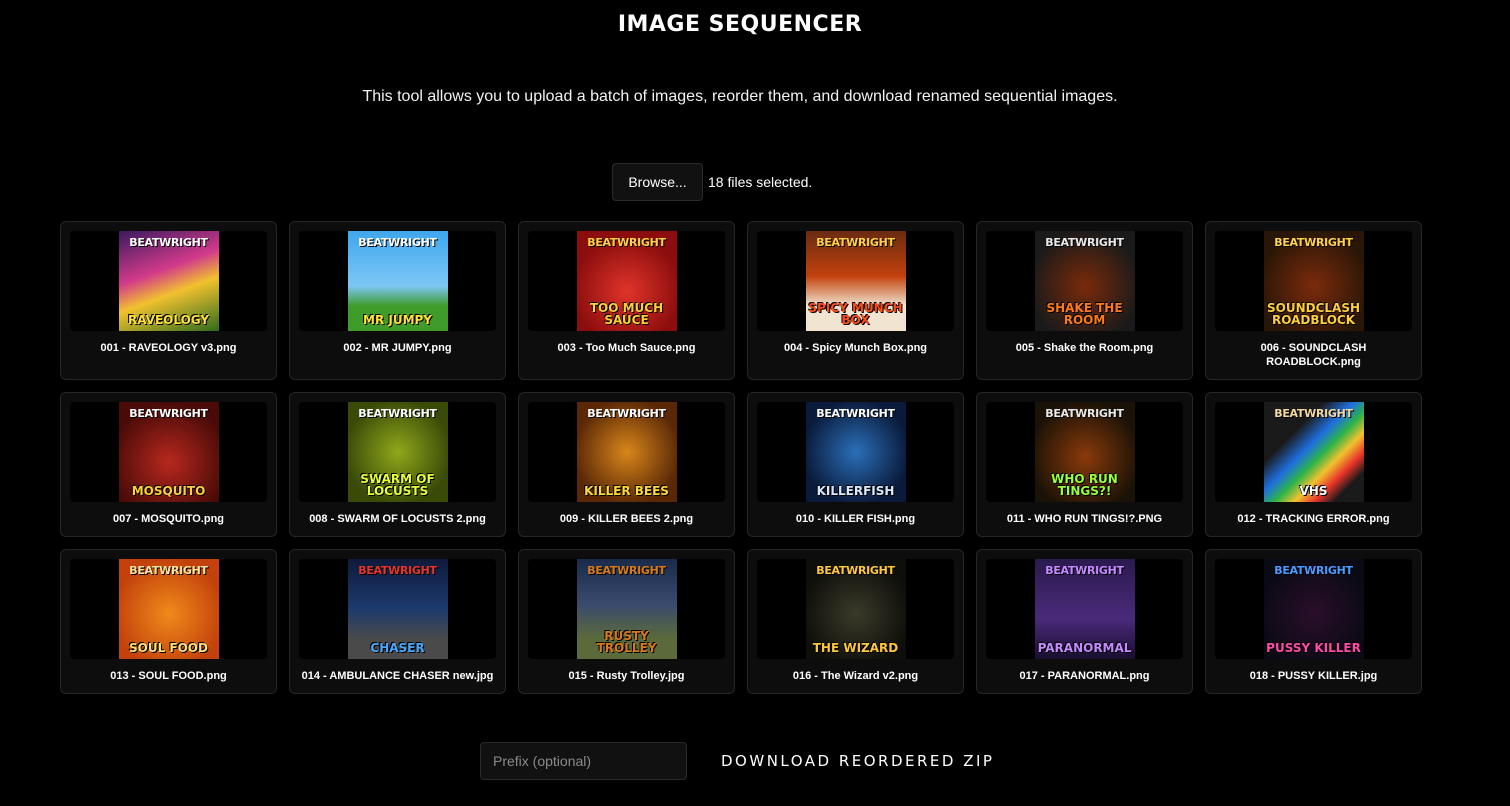 Image resolution: width=1510 pixels, height=806 pixels. Describe the element at coordinates (168, 491) in the screenshot. I see `thumbnail-title-text: MOSQUITO` at that location.